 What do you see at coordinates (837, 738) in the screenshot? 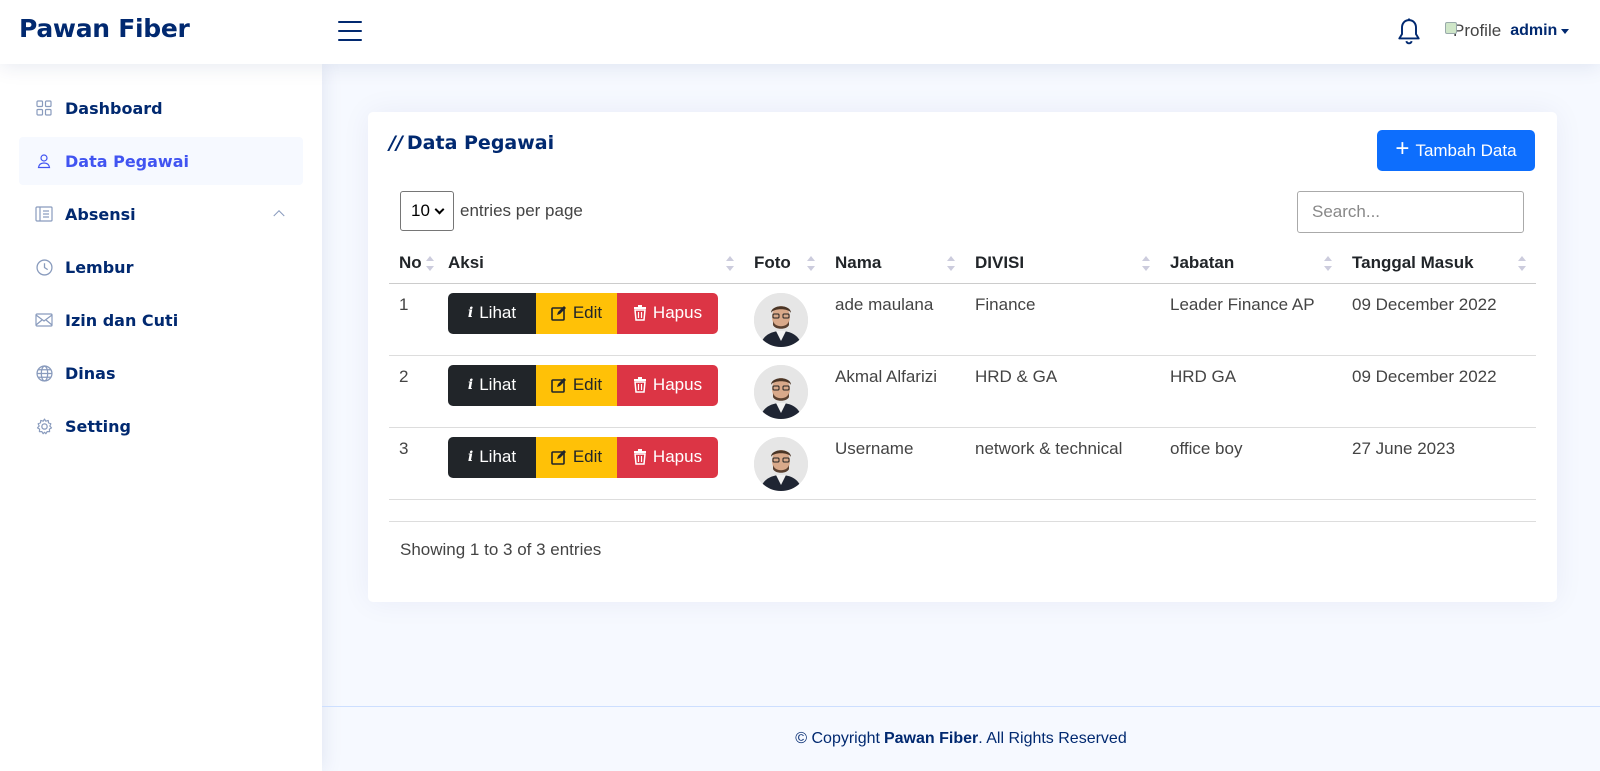
I see `copyright-prefix: © Copyright` at bounding box center [837, 738].